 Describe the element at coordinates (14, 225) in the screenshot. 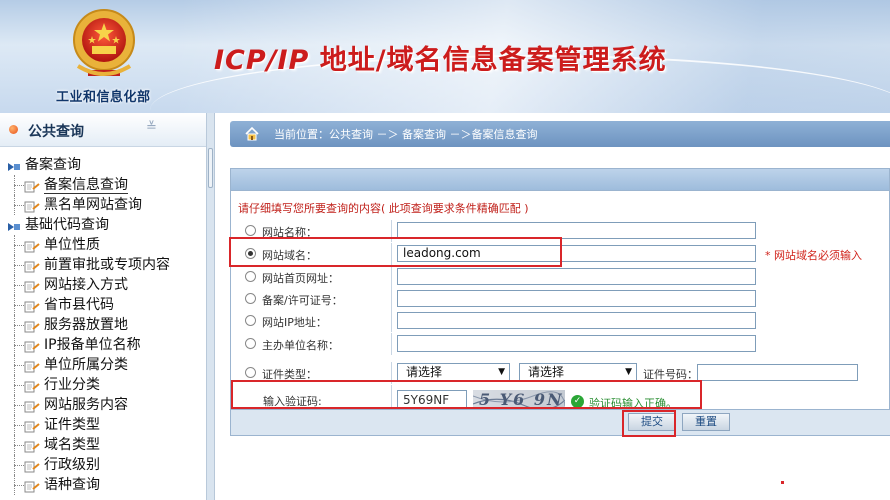

I see `folder-arrow-icon` at that location.